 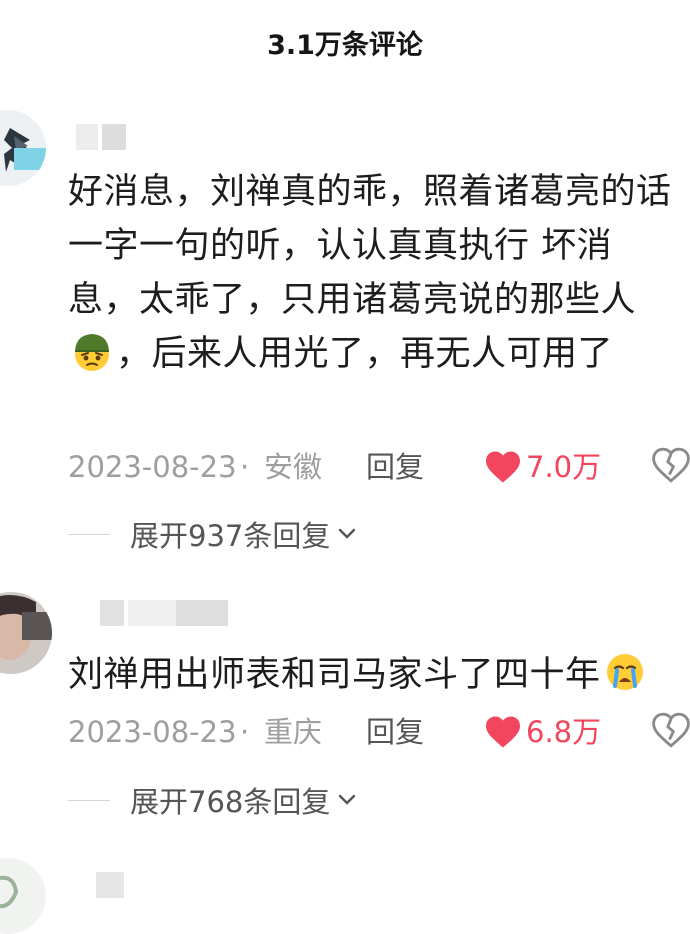 I want to click on crying-emoji, so click(x=625, y=672).